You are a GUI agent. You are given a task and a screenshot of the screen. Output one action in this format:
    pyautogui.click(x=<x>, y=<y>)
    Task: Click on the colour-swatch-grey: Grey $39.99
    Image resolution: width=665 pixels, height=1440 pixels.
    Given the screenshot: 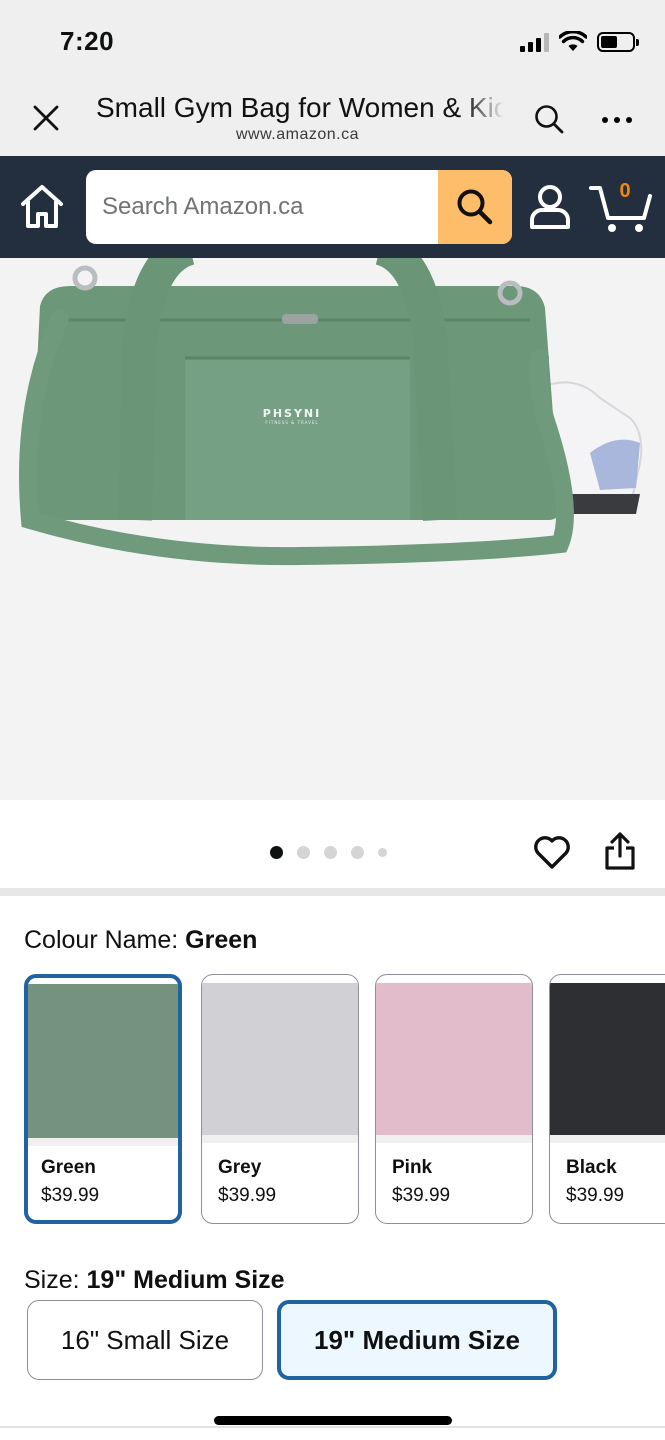 What is the action you would take?
    pyautogui.click(x=280, y=1099)
    